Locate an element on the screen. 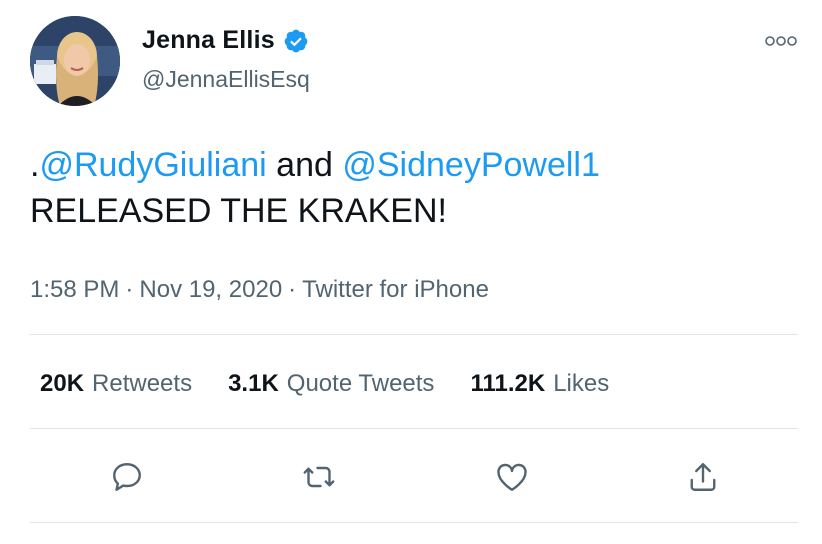  quote-tweets-count: 3.1K is located at coordinates (253, 383).